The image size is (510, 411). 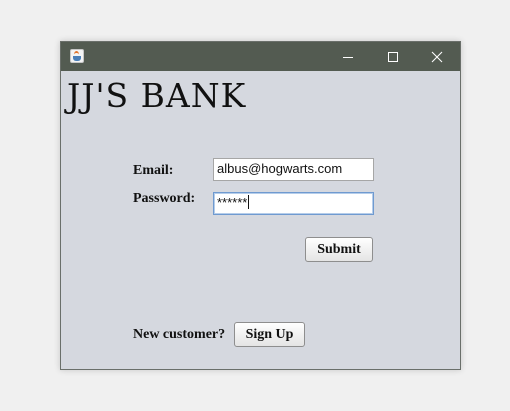 I want to click on minimize-icon, so click(x=348, y=57).